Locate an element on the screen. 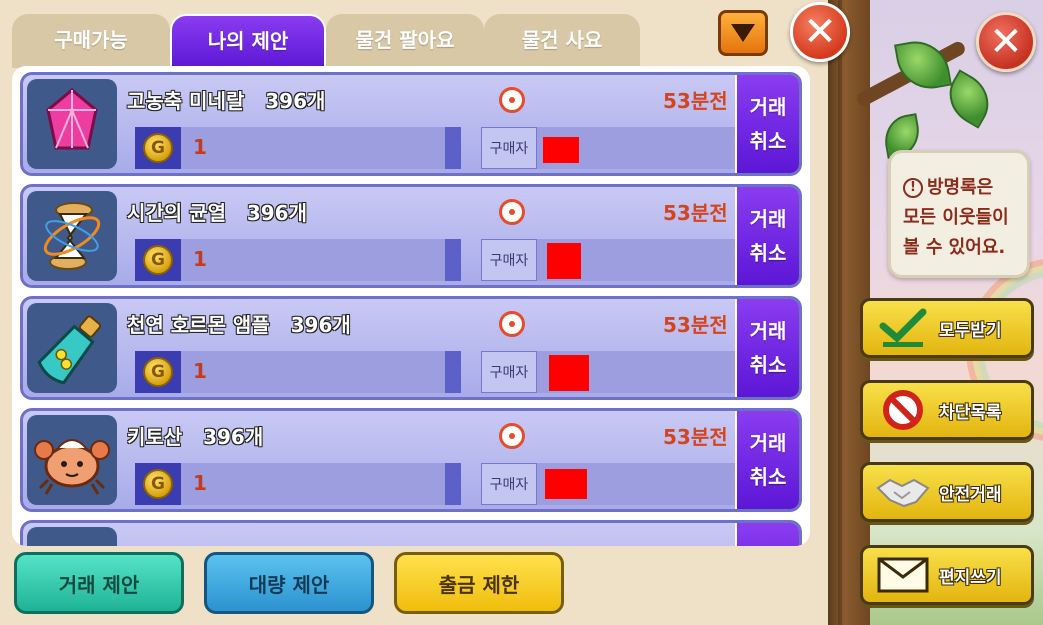 The width and height of the screenshot is (1043, 625). checkmark-icon is located at coordinates (903, 328).